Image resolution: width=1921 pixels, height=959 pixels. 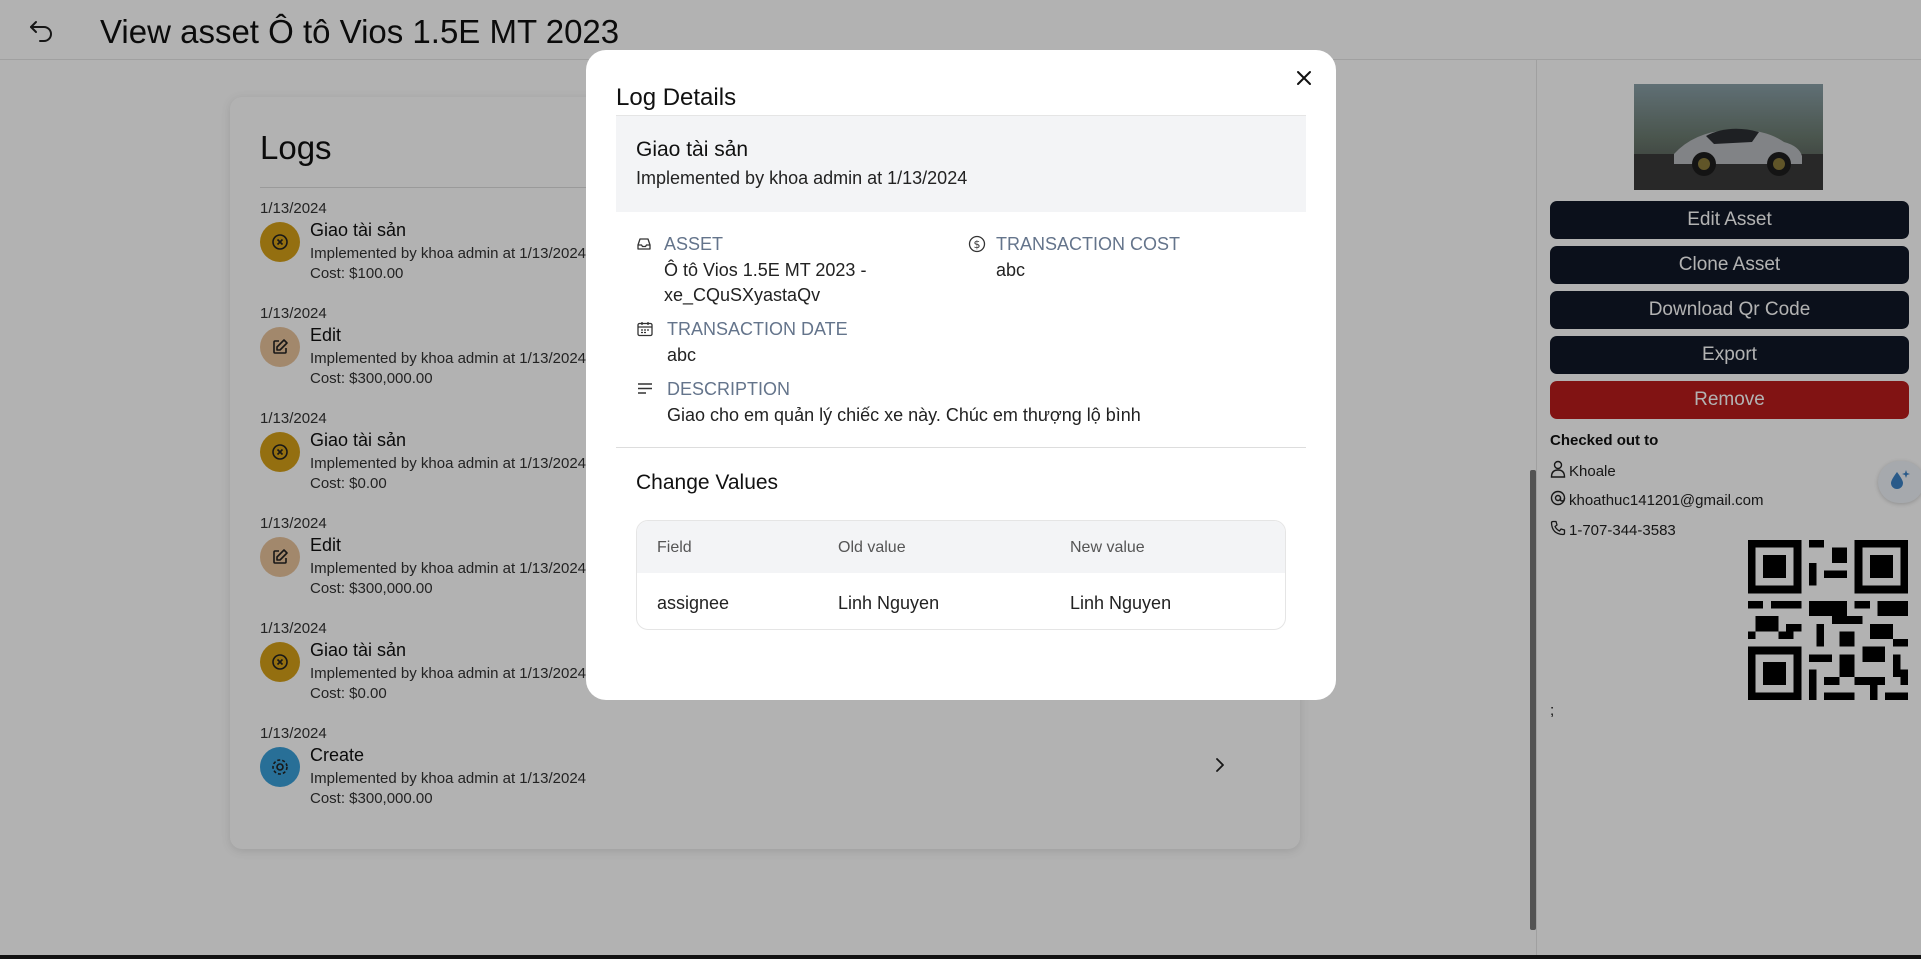 I want to click on summary-title: Giao tài sản, so click(x=692, y=149).